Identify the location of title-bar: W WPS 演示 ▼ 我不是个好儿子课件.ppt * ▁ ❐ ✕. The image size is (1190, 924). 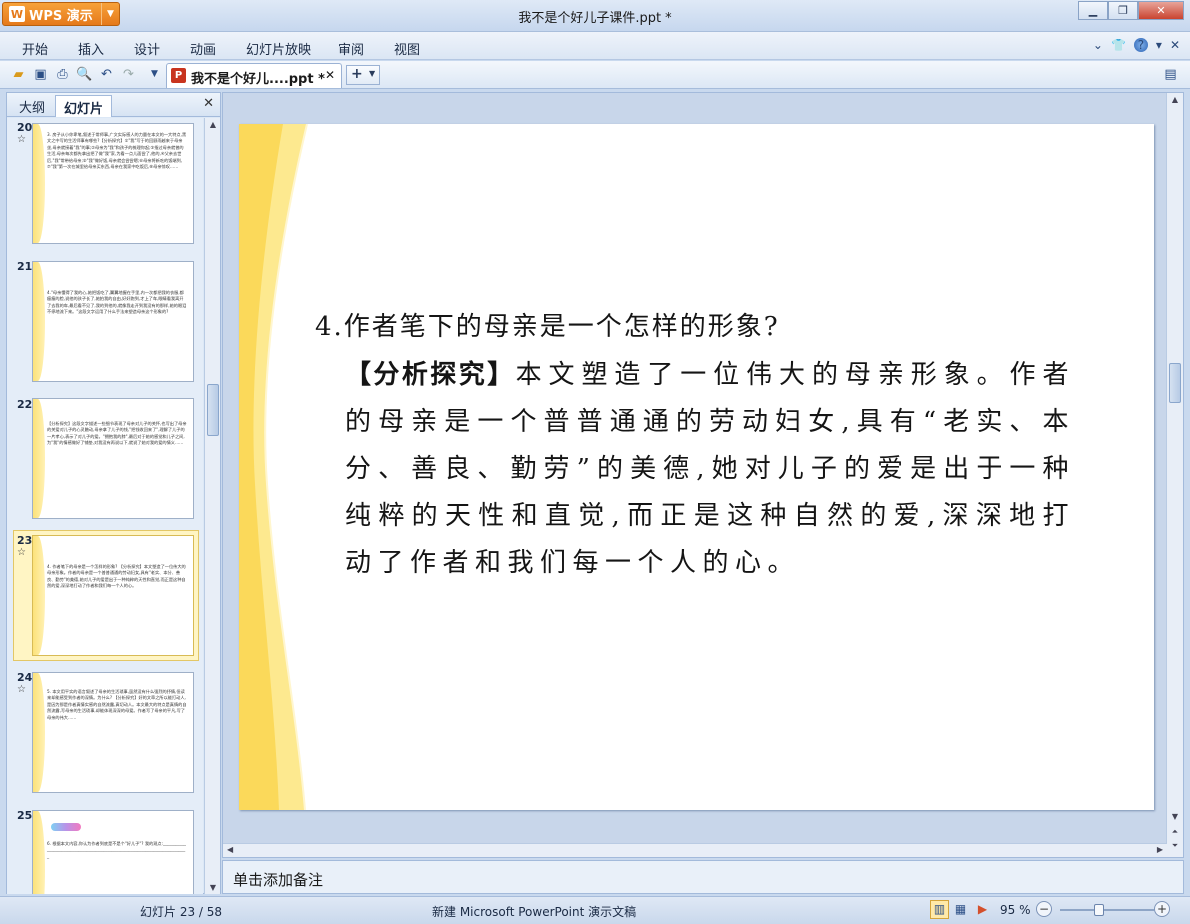
(595, 16).